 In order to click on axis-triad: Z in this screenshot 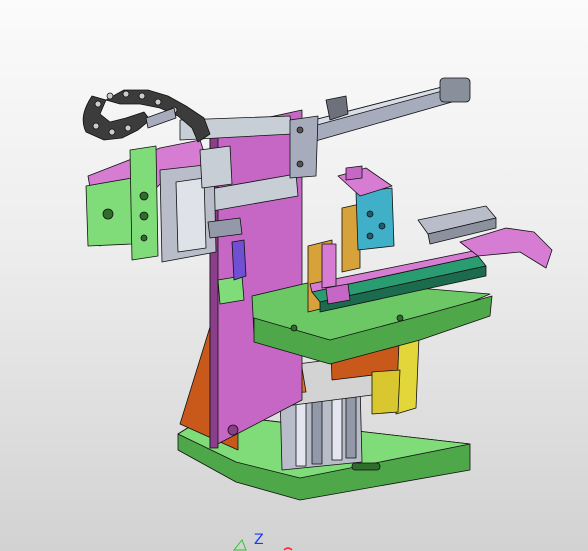, I will do `click(268, 541)`.